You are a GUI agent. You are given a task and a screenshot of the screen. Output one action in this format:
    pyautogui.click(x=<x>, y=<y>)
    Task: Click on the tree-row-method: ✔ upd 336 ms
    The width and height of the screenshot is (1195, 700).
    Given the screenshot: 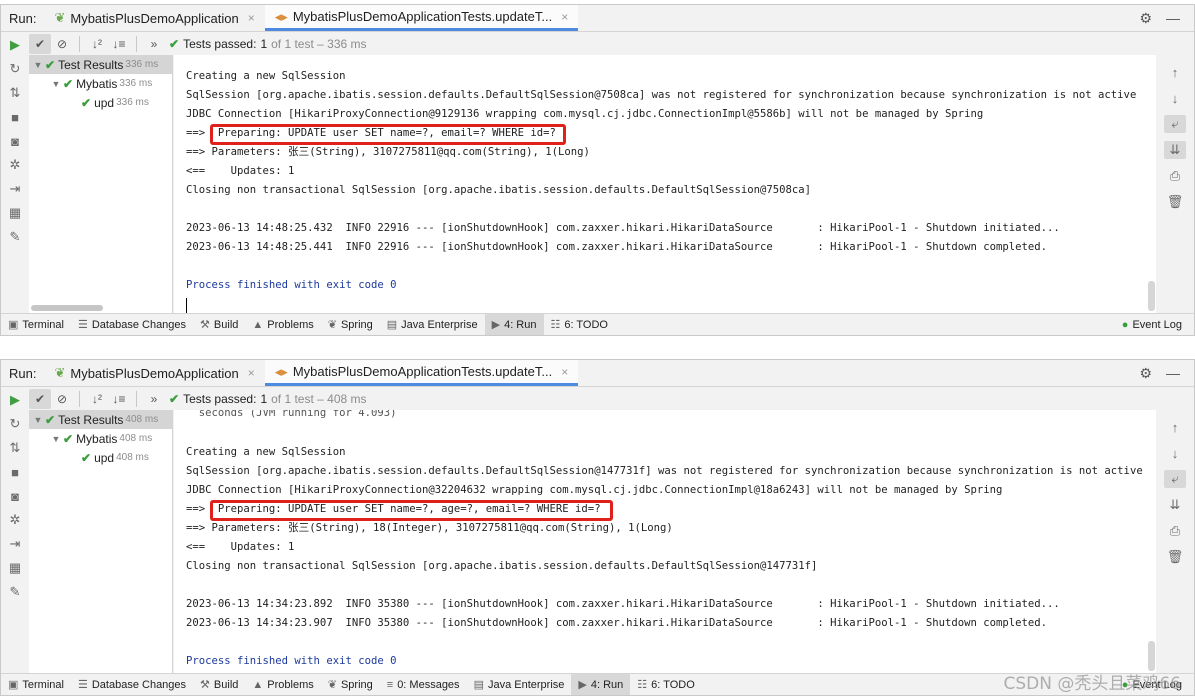 What is the action you would take?
    pyautogui.click(x=100, y=102)
    